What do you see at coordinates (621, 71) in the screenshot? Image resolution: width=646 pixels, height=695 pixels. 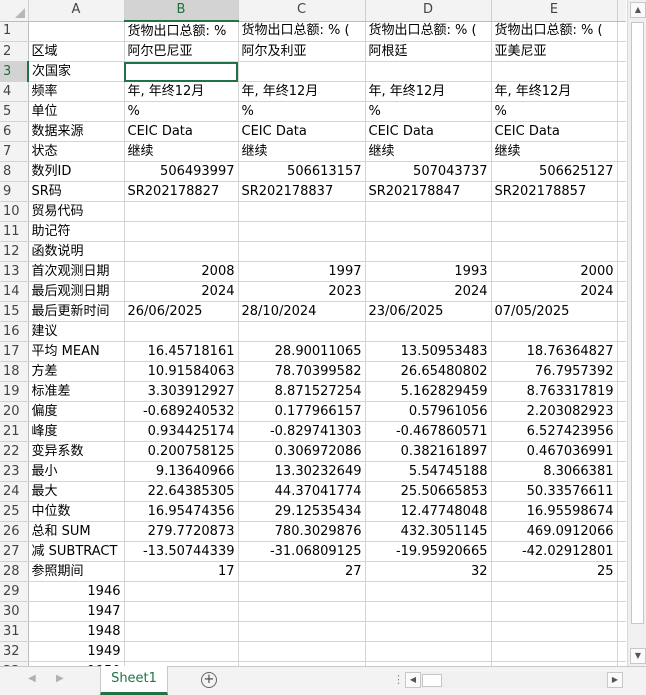 I see `cell-f3` at bounding box center [621, 71].